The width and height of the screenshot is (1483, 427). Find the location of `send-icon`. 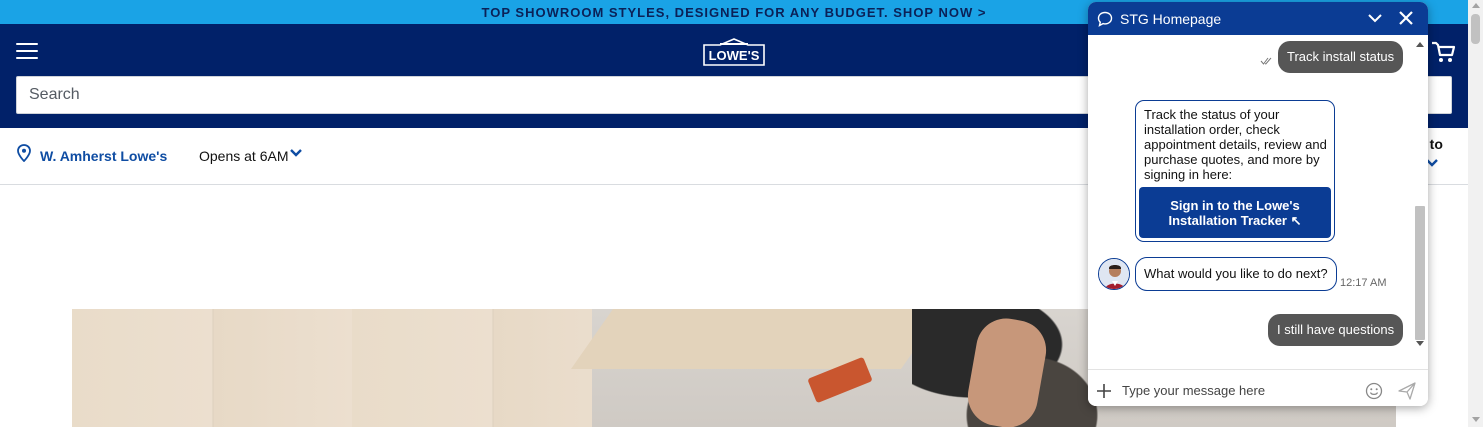

send-icon is located at coordinates (1407, 391).